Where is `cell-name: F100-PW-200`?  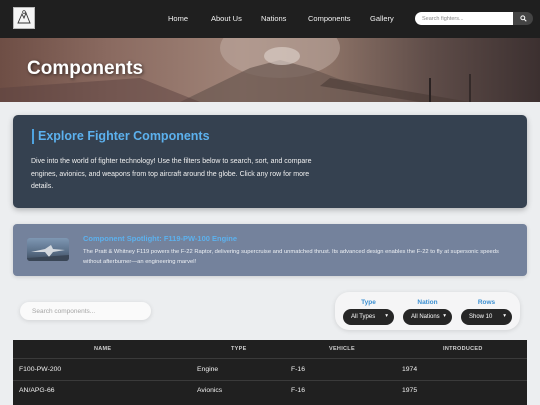 cell-name: F100-PW-200 is located at coordinates (40, 369).